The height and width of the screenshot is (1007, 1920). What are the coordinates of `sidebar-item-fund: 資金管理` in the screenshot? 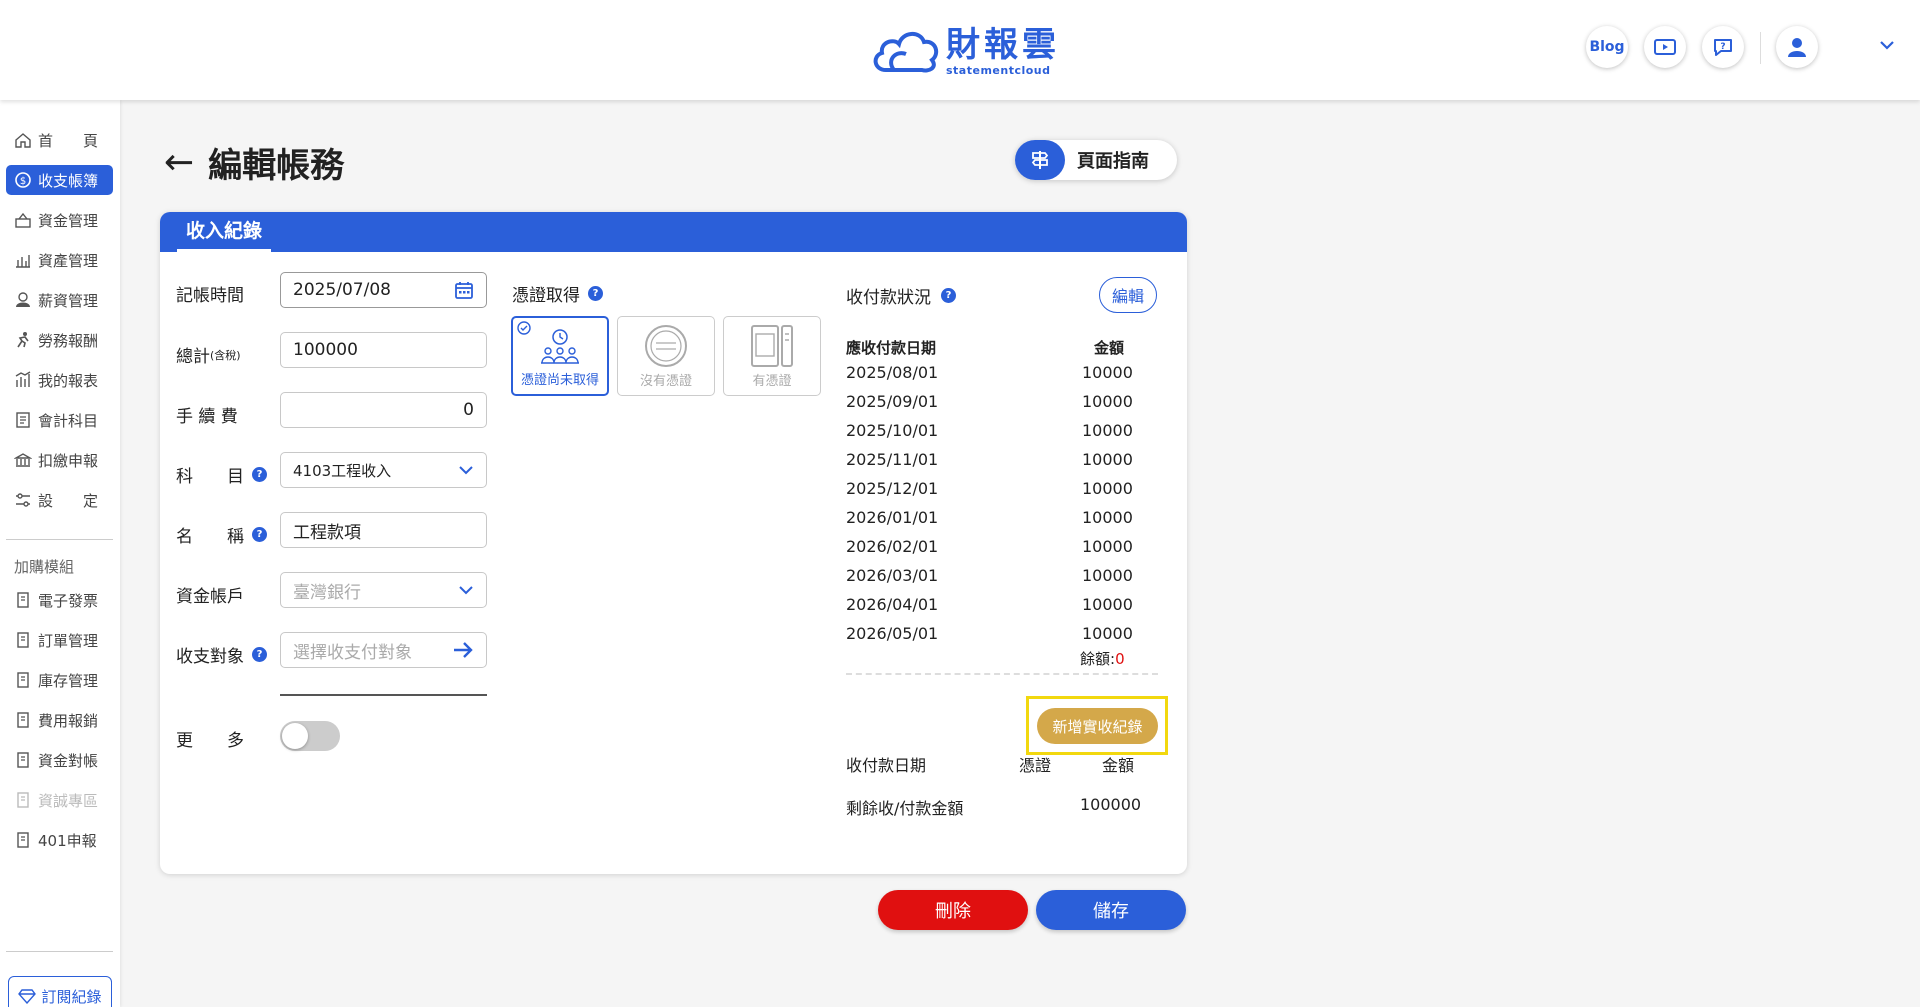 It's located at (59, 220).